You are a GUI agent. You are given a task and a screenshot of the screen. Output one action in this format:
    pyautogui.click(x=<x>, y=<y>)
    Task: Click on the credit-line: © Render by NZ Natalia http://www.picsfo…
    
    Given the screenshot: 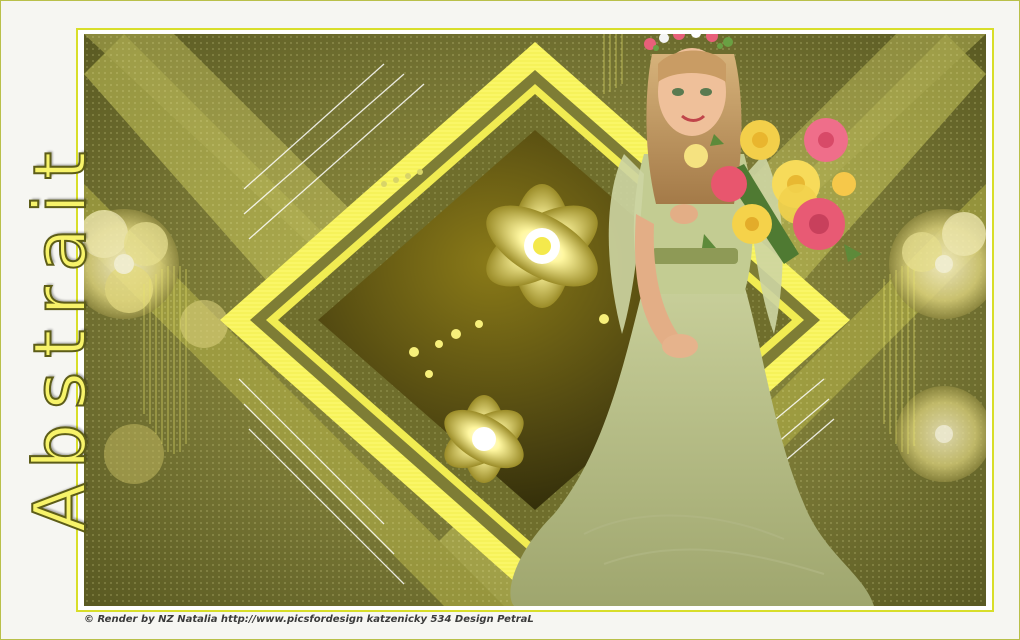 What is the action you would take?
    pyautogui.click(x=309, y=619)
    